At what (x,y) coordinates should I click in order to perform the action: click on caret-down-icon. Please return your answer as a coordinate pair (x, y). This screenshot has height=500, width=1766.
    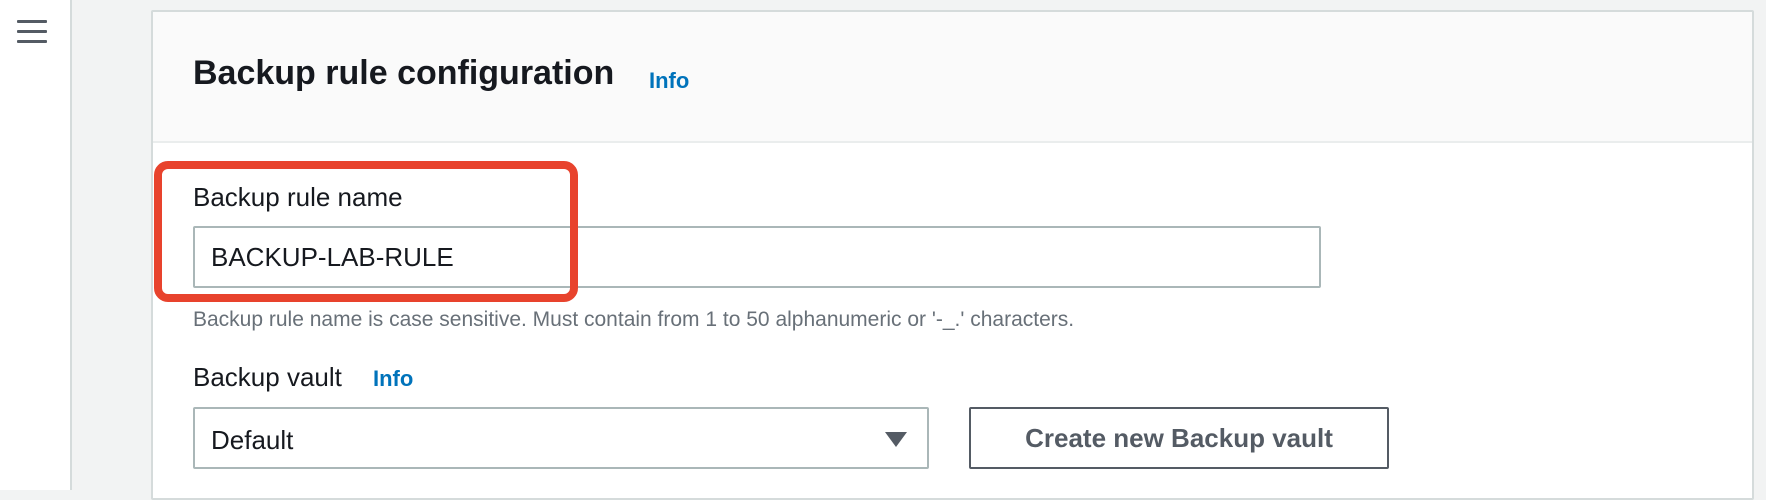
    Looking at the image, I should click on (896, 439).